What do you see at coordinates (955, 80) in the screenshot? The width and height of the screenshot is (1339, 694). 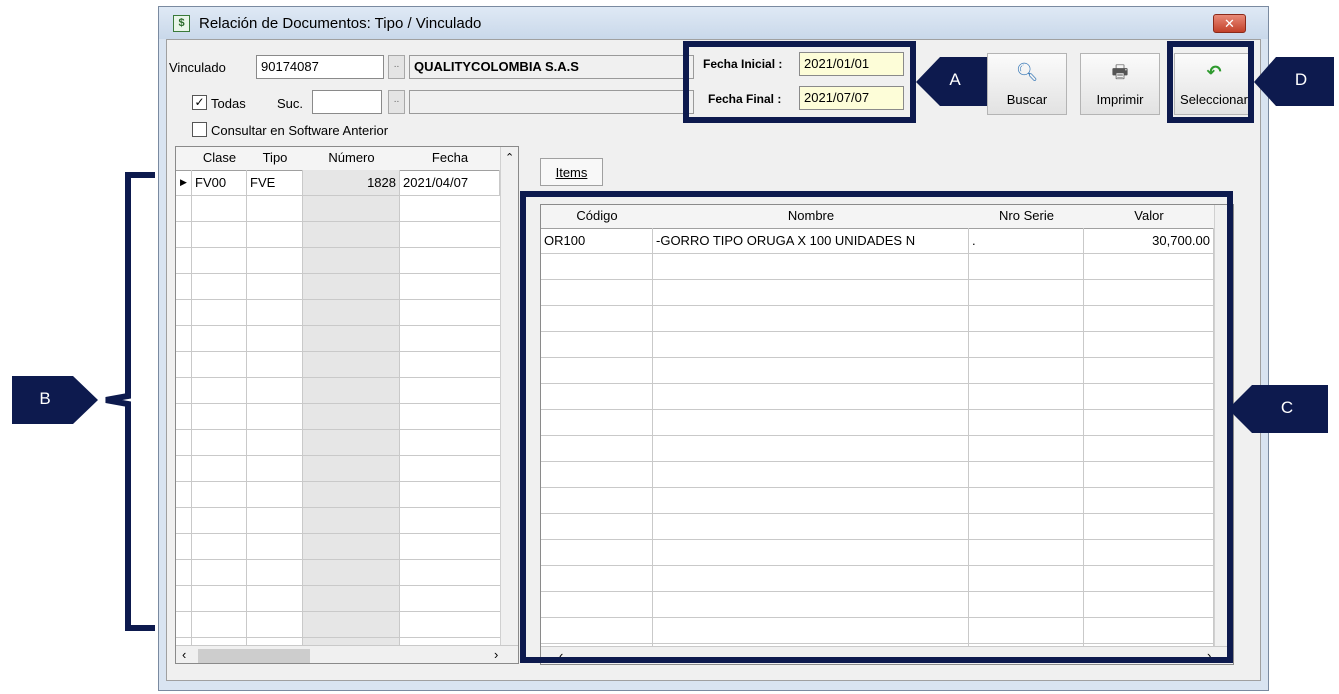 I see `callout-a-label: A` at bounding box center [955, 80].